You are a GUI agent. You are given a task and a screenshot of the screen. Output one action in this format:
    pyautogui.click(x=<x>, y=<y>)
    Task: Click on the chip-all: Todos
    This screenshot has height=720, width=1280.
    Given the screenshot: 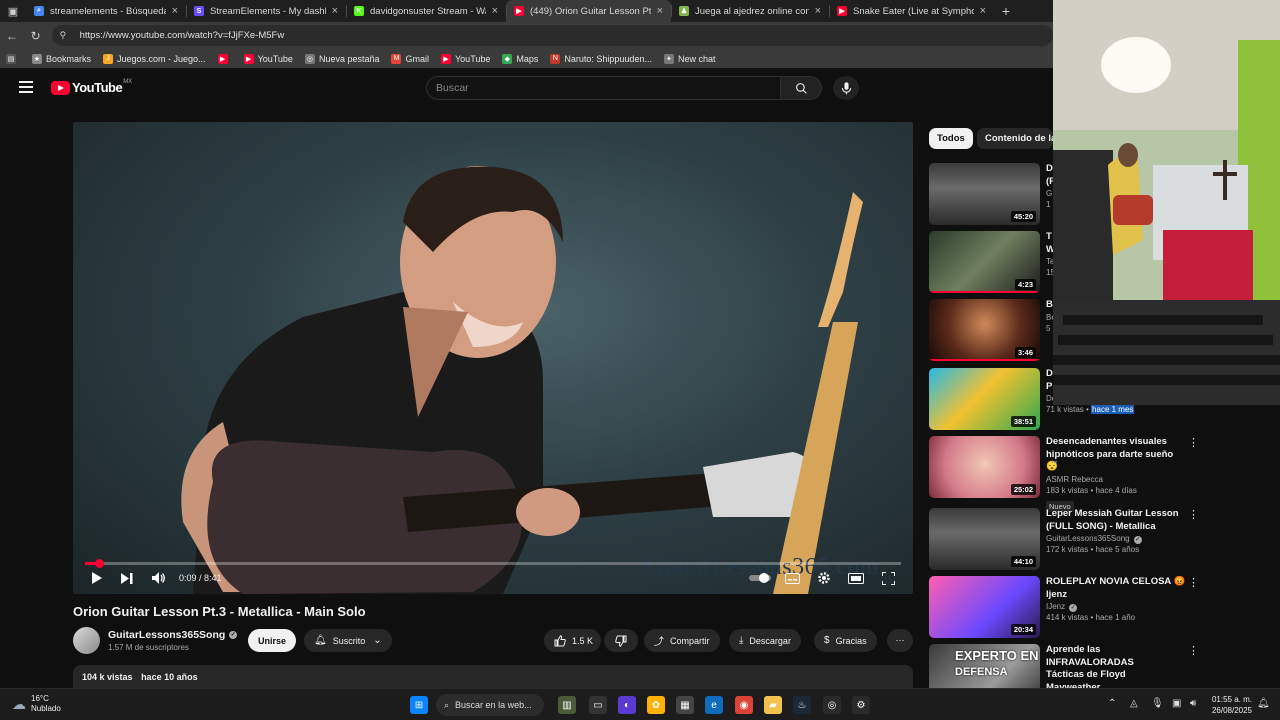 What is the action you would take?
    pyautogui.click(x=951, y=138)
    